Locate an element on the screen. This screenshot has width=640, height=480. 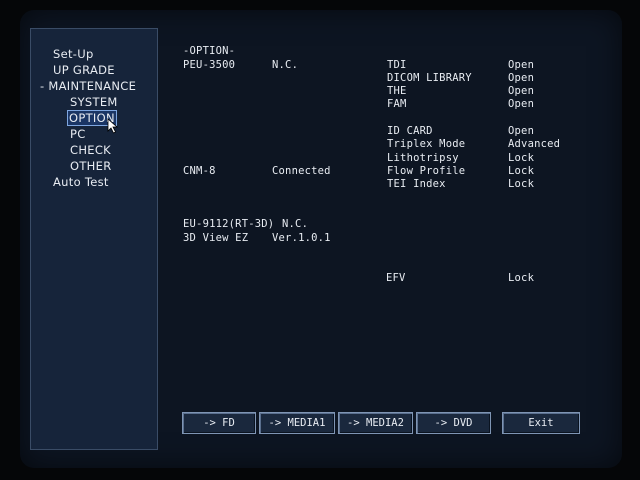
sidebar-item-upgrade: UP GRADE is located at coordinates (84, 70).